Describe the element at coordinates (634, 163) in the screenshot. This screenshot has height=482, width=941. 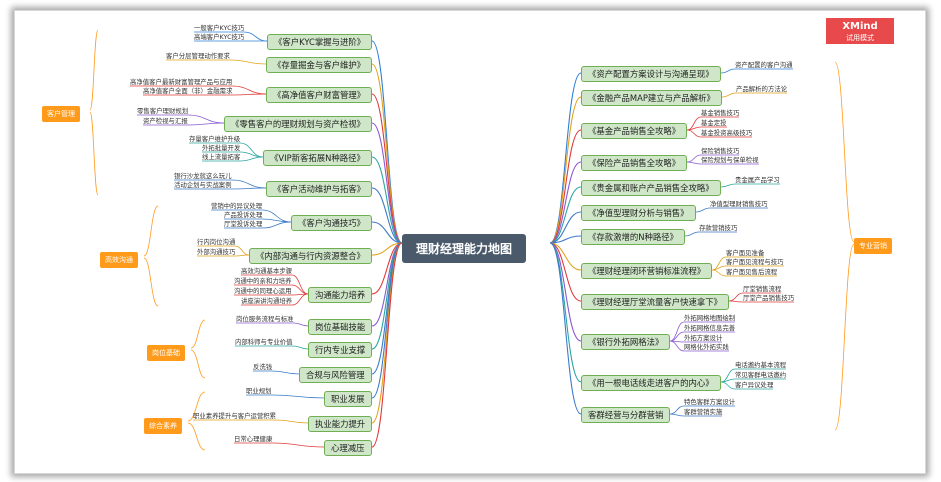
I see `right-topic-4: 《保险产品销售全攻略》` at that location.